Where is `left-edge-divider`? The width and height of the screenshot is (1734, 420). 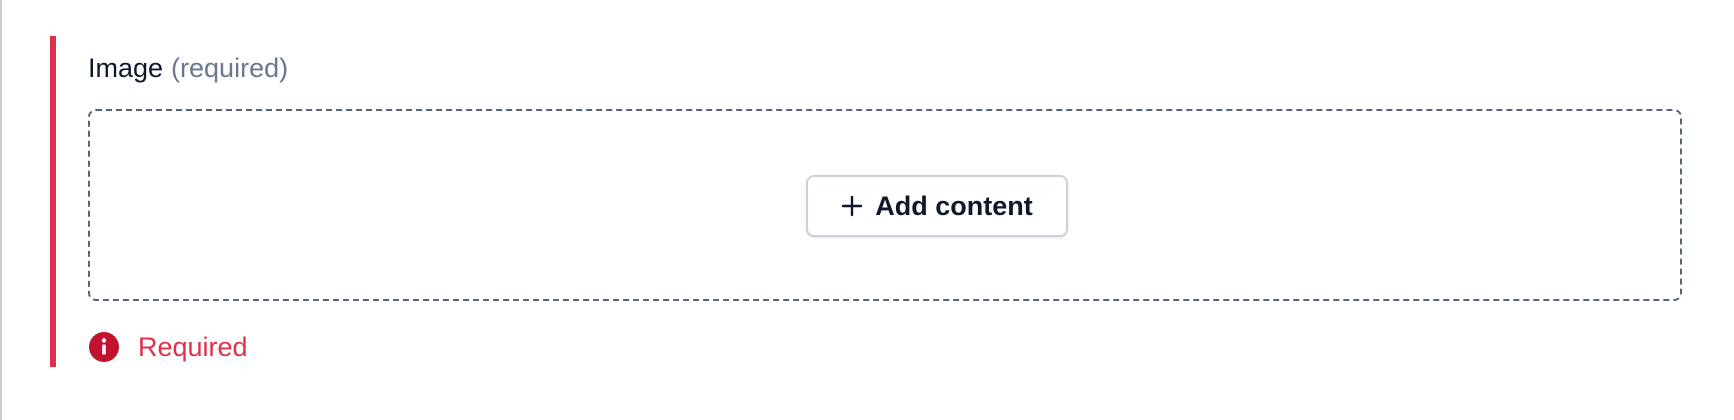 left-edge-divider is located at coordinates (1, 210).